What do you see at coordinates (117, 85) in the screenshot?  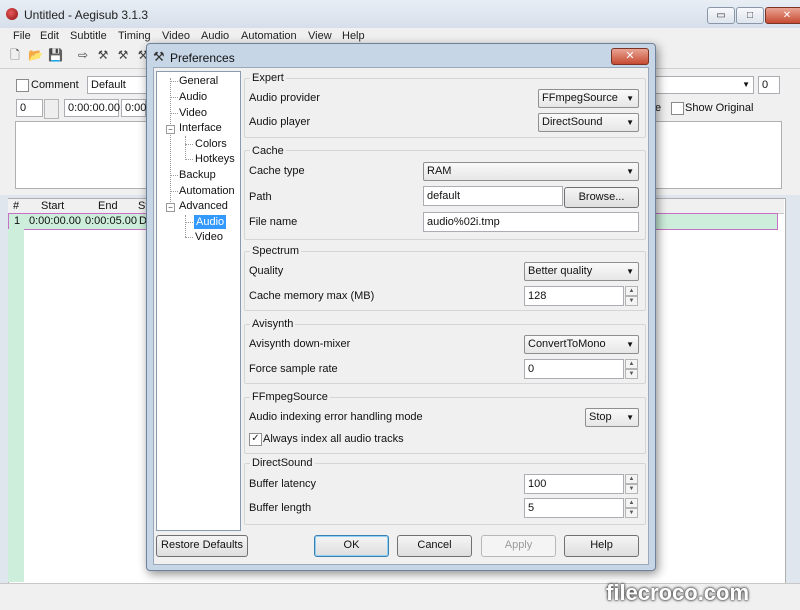 I see `style-combo: Default` at bounding box center [117, 85].